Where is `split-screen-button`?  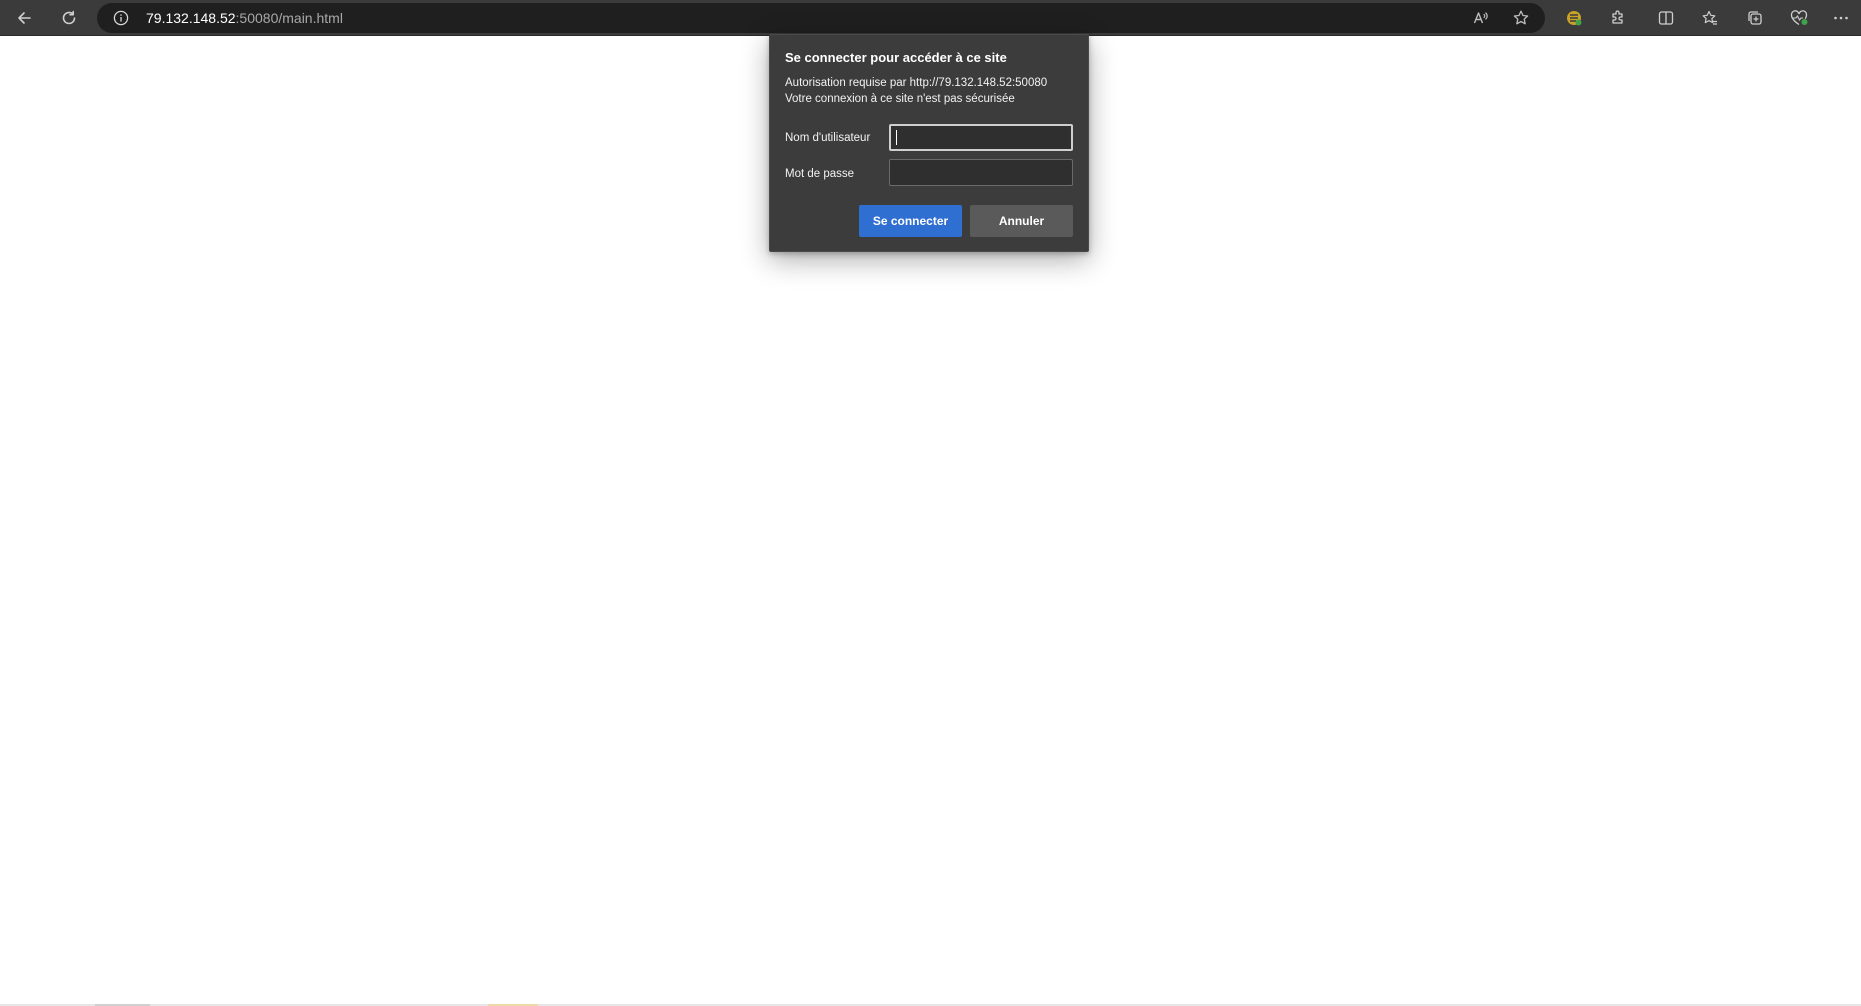 split-screen-button is located at coordinates (1666, 18).